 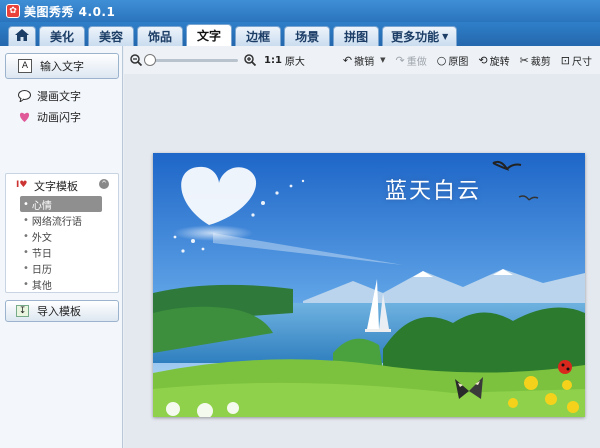 I want to click on text-a-icon: A, so click(x=25, y=66).